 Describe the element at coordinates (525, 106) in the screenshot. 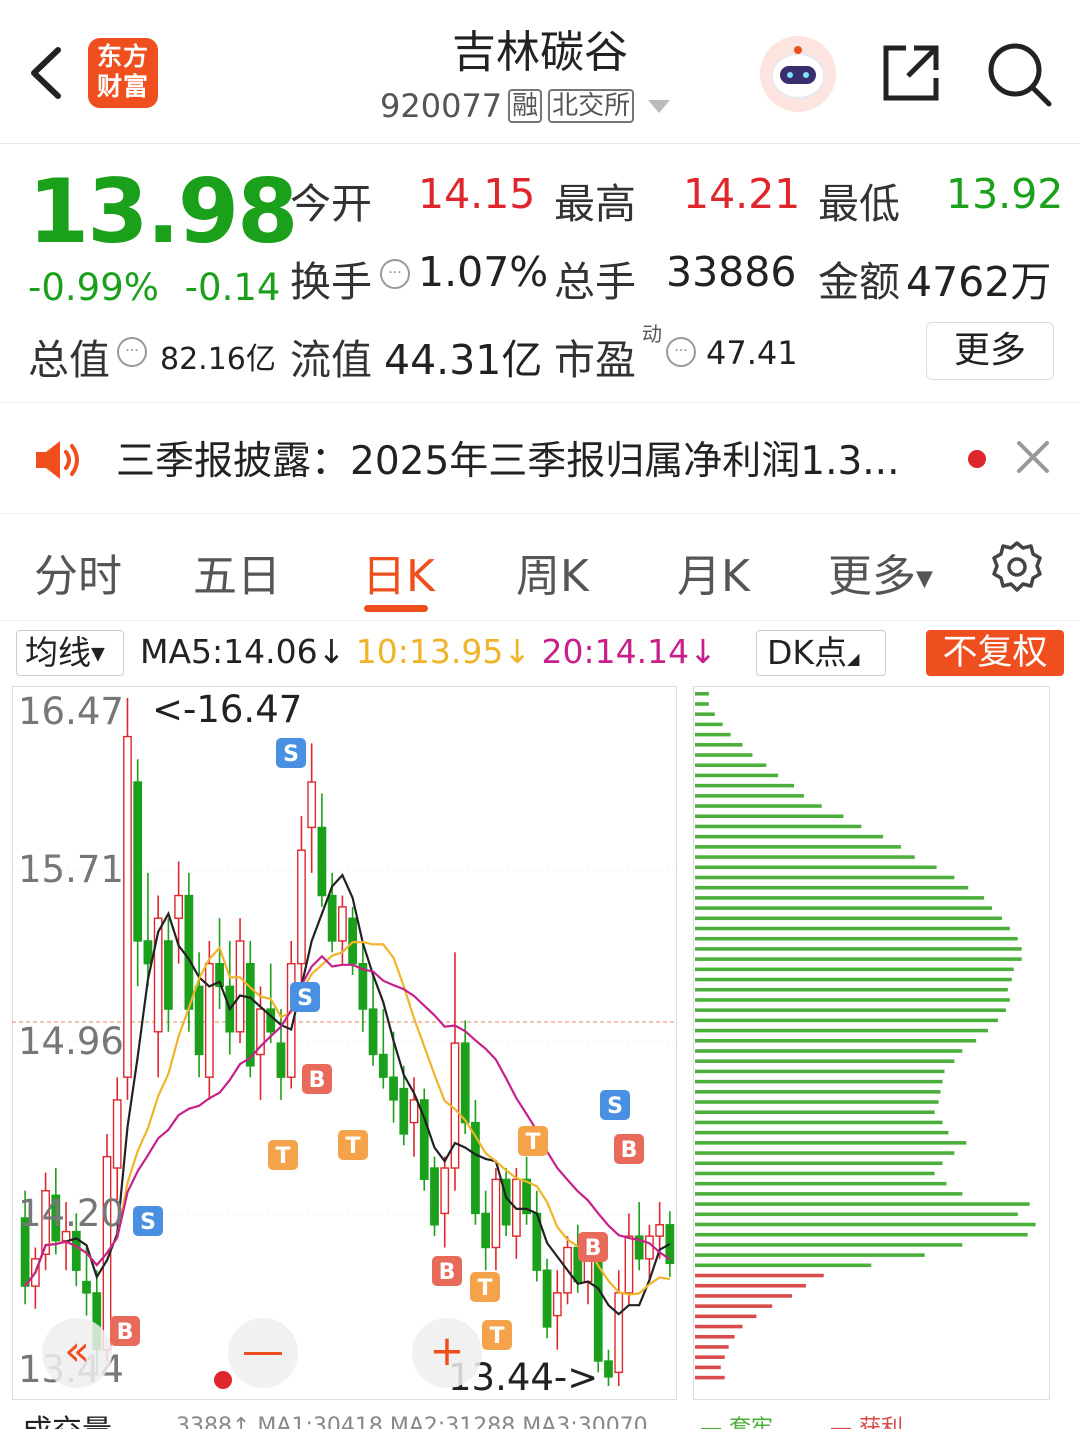

I see `stock-subline: 920077 融 北交所` at that location.